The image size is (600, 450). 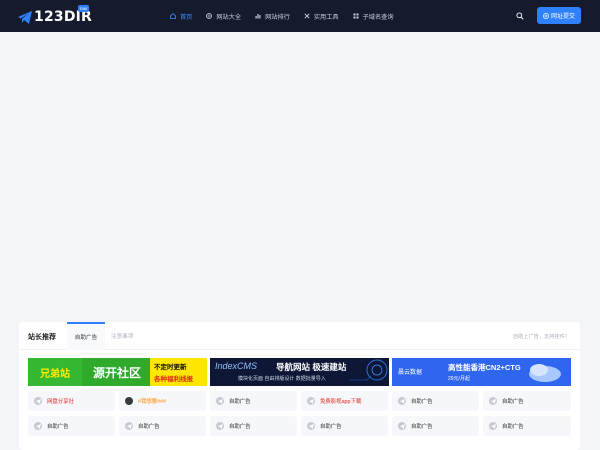 I want to click on main-nav: 首页 网站大全 网站排行 实用工具 子域名查询, so click(x=289, y=16).